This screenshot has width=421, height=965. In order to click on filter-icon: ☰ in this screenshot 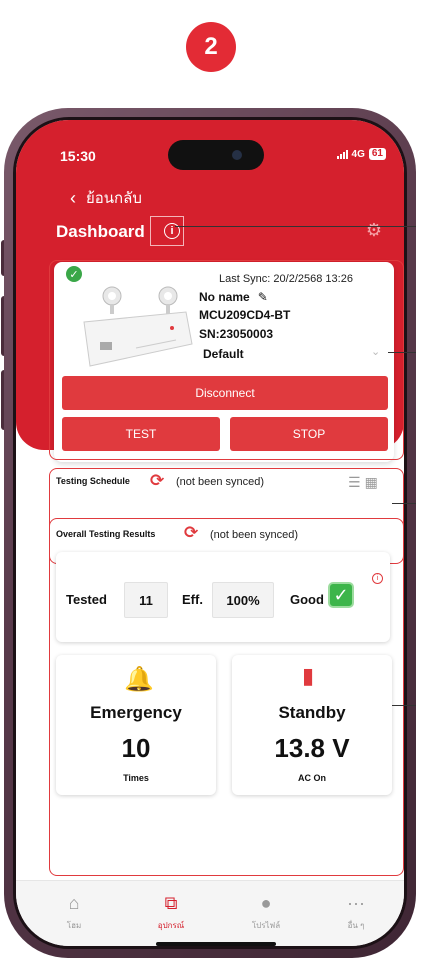, I will do `click(354, 482)`.